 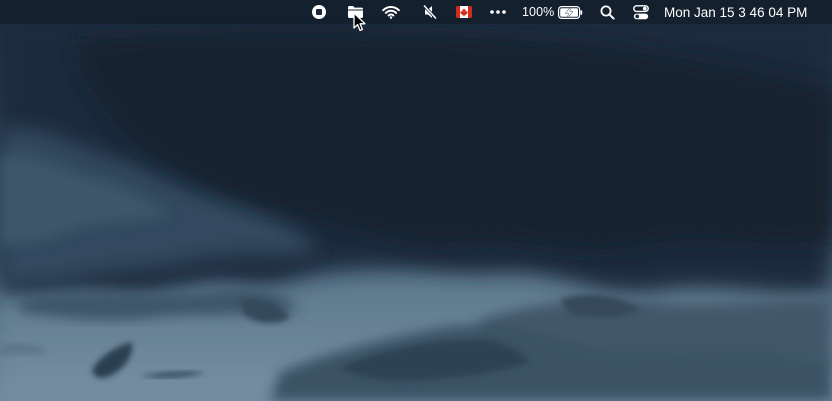 I want to click on more-dots-icon, so click(x=498, y=12).